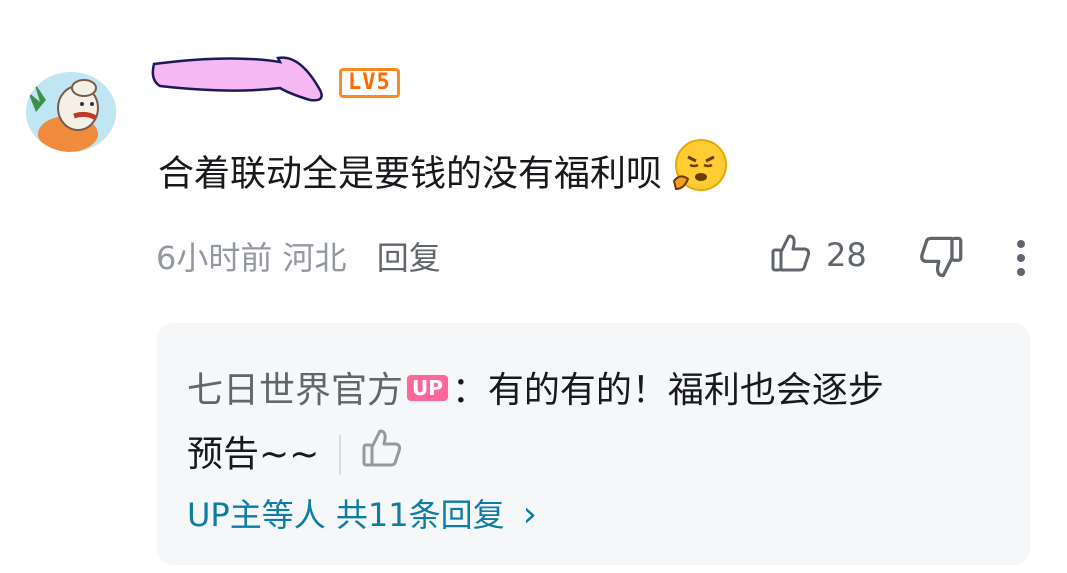 The image size is (1067, 573). Describe the element at coordinates (71, 112) in the screenshot. I see `avatar` at that location.